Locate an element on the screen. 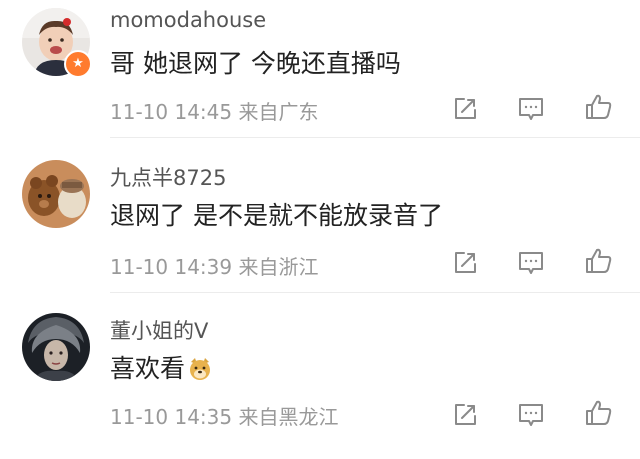  comment-content: 退网了 是不是就不能放录音了 is located at coordinates (276, 215).